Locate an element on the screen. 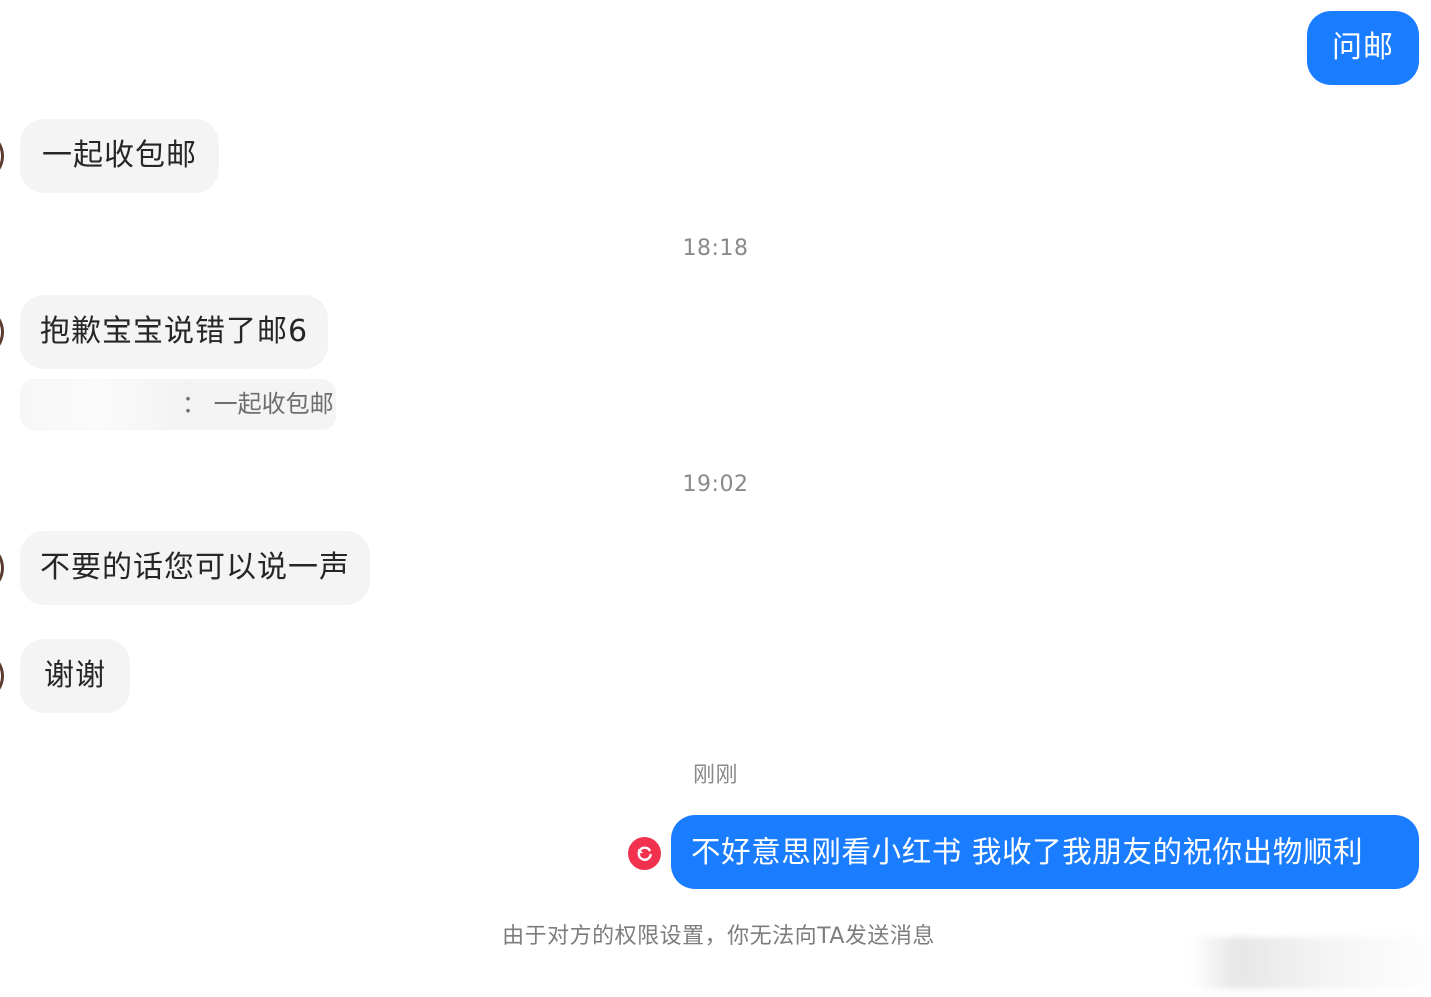 This screenshot has height=997, width=1431. refresh-icon is located at coordinates (644, 853).